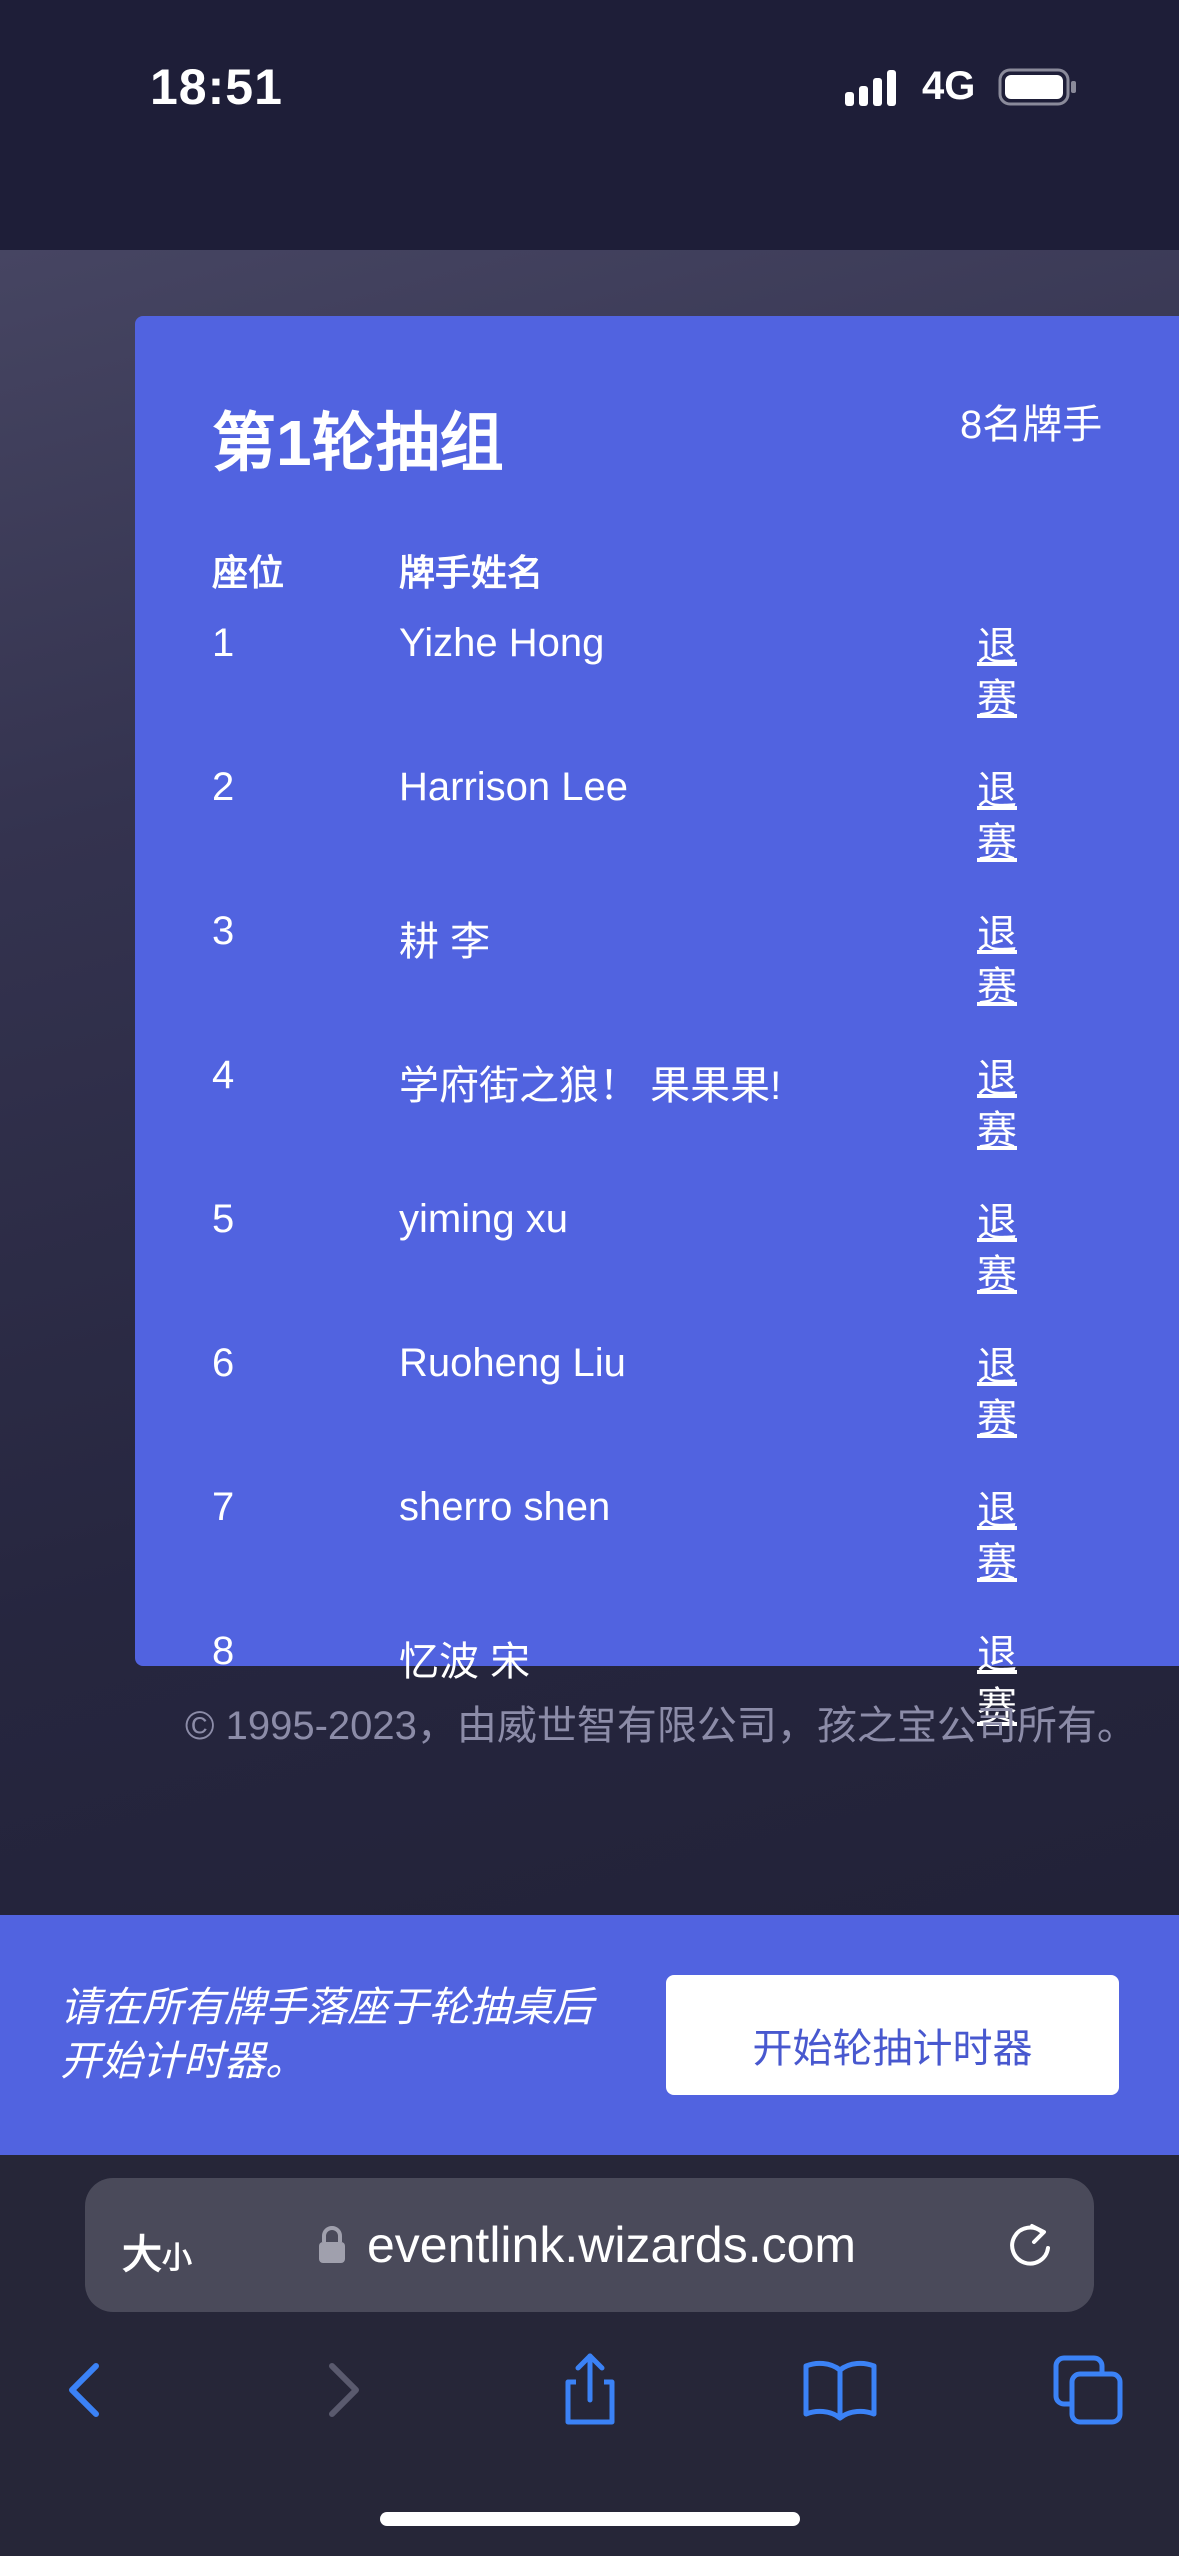 The height and width of the screenshot is (2556, 1179). What do you see at coordinates (611, 2245) in the screenshot?
I see `url-text: eventlink.wizards.com` at bounding box center [611, 2245].